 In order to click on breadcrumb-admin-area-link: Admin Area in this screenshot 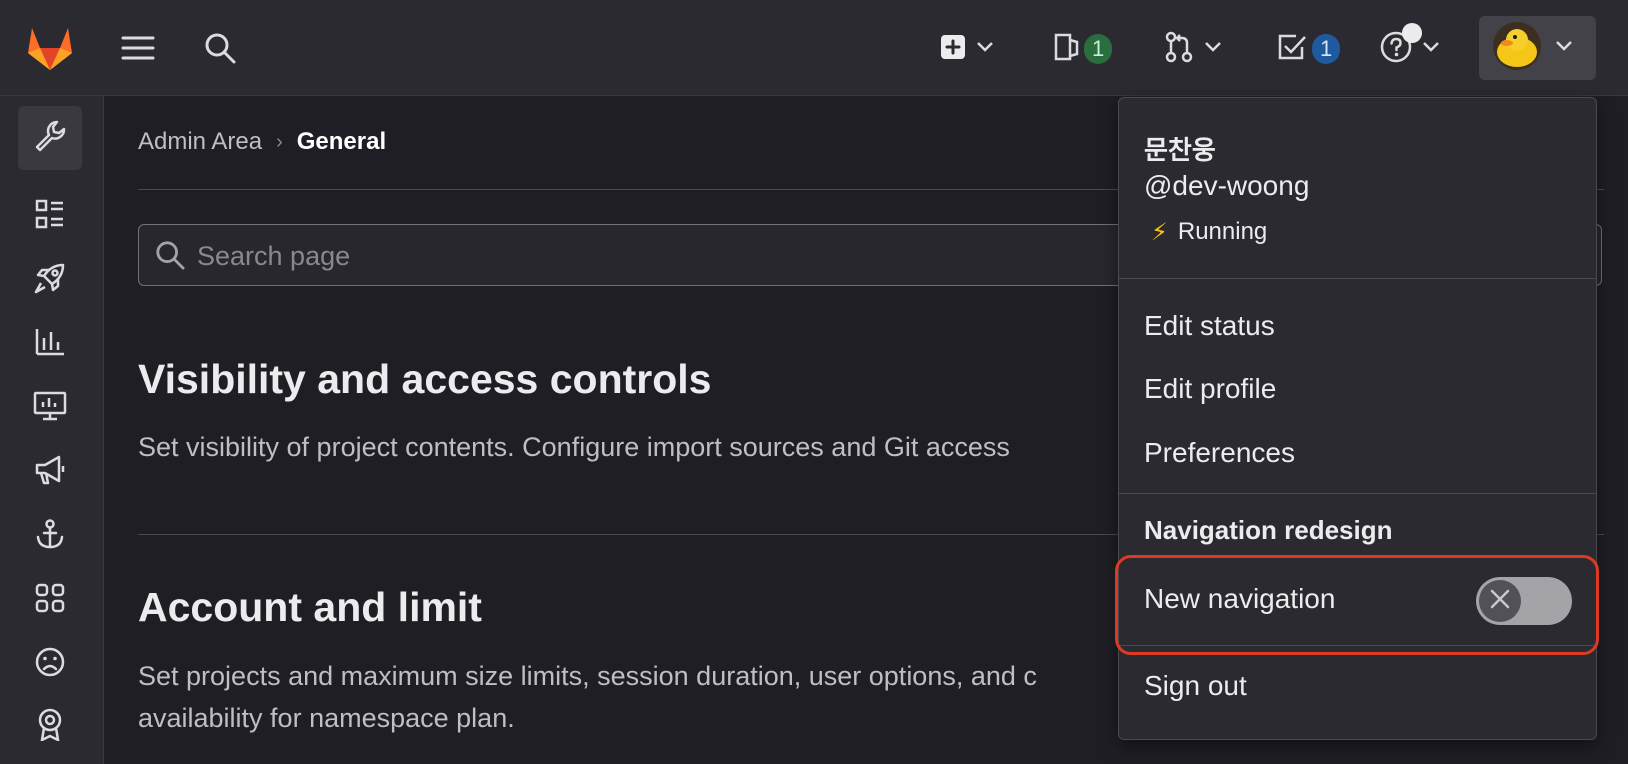, I will do `click(200, 142)`.